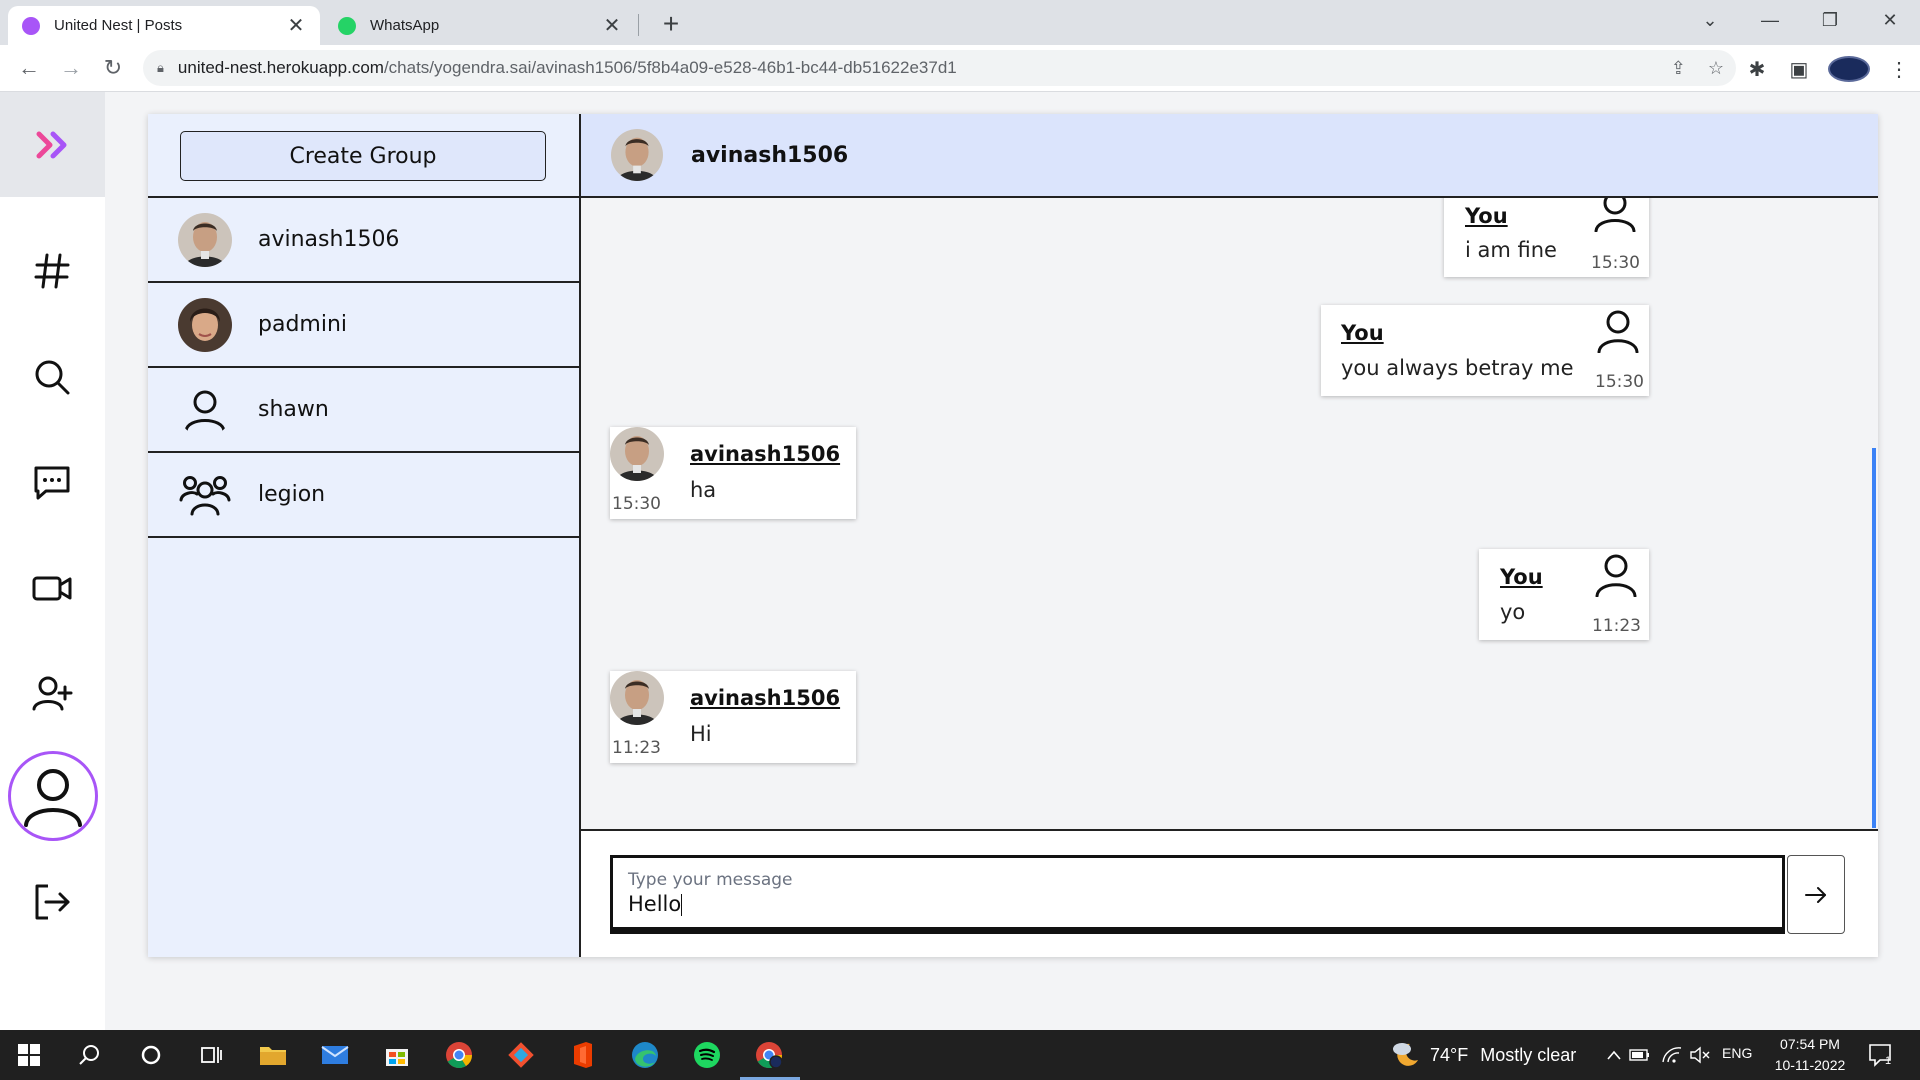  What do you see at coordinates (480, 25) in the screenshot?
I see `tab-whatsapp: WhatsApp ✕` at bounding box center [480, 25].